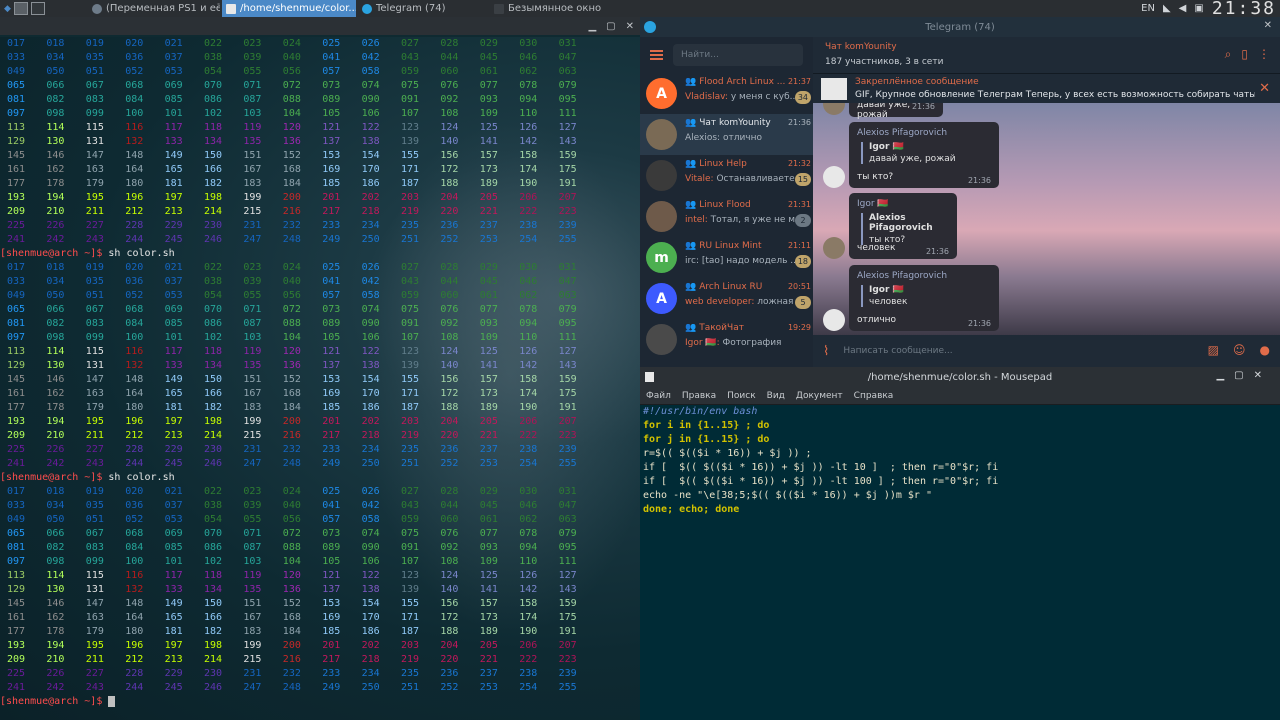 The height and width of the screenshot is (720, 1280). I want to click on menu-view: Вид, so click(776, 396).